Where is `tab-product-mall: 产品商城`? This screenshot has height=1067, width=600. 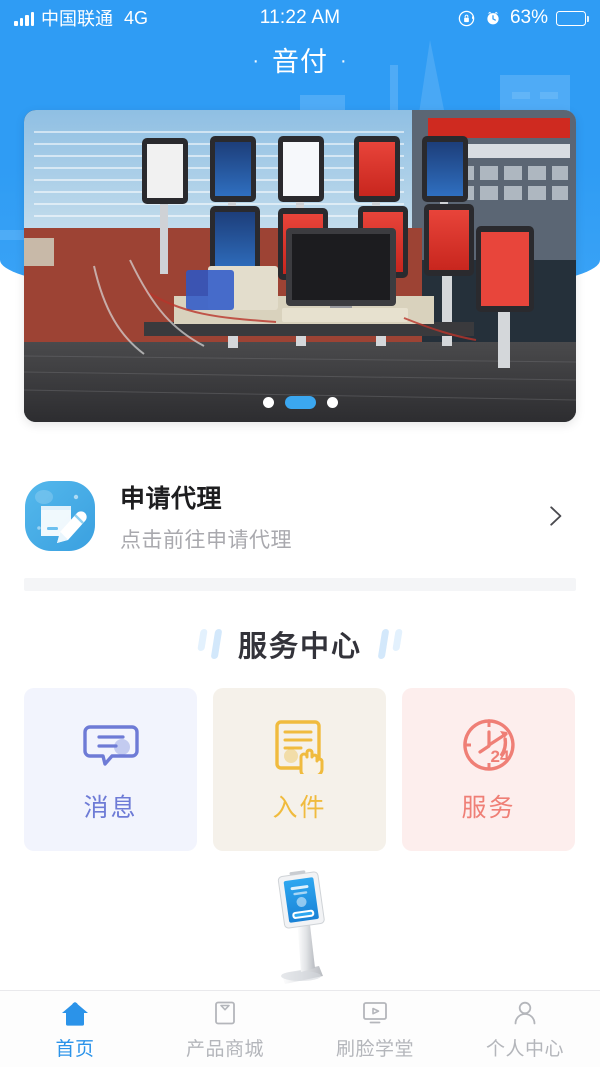 tab-product-mall: 产品商城 is located at coordinates (225, 1029).